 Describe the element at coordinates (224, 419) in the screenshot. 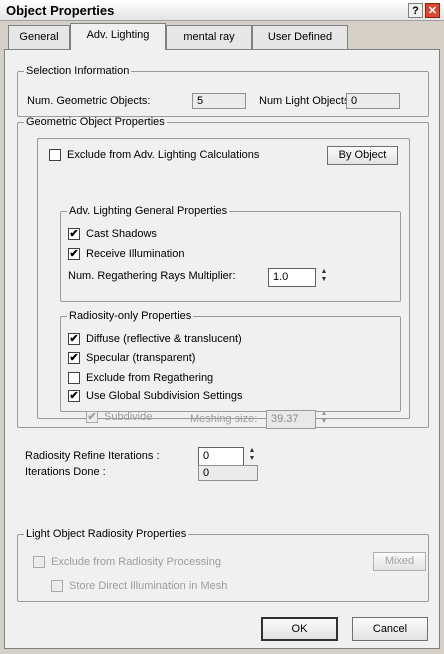

I see `meshing-size-label: Meshing size:` at that location.